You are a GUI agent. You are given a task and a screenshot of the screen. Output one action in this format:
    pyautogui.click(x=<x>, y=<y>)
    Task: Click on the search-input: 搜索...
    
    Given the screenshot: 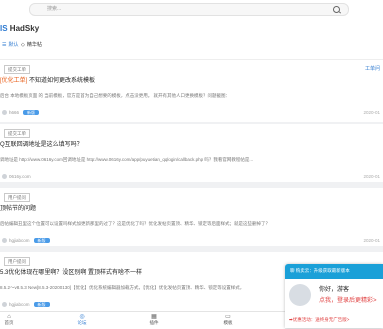 What is the action you would take?
    pyautogui.click(x=189, y=9)
    